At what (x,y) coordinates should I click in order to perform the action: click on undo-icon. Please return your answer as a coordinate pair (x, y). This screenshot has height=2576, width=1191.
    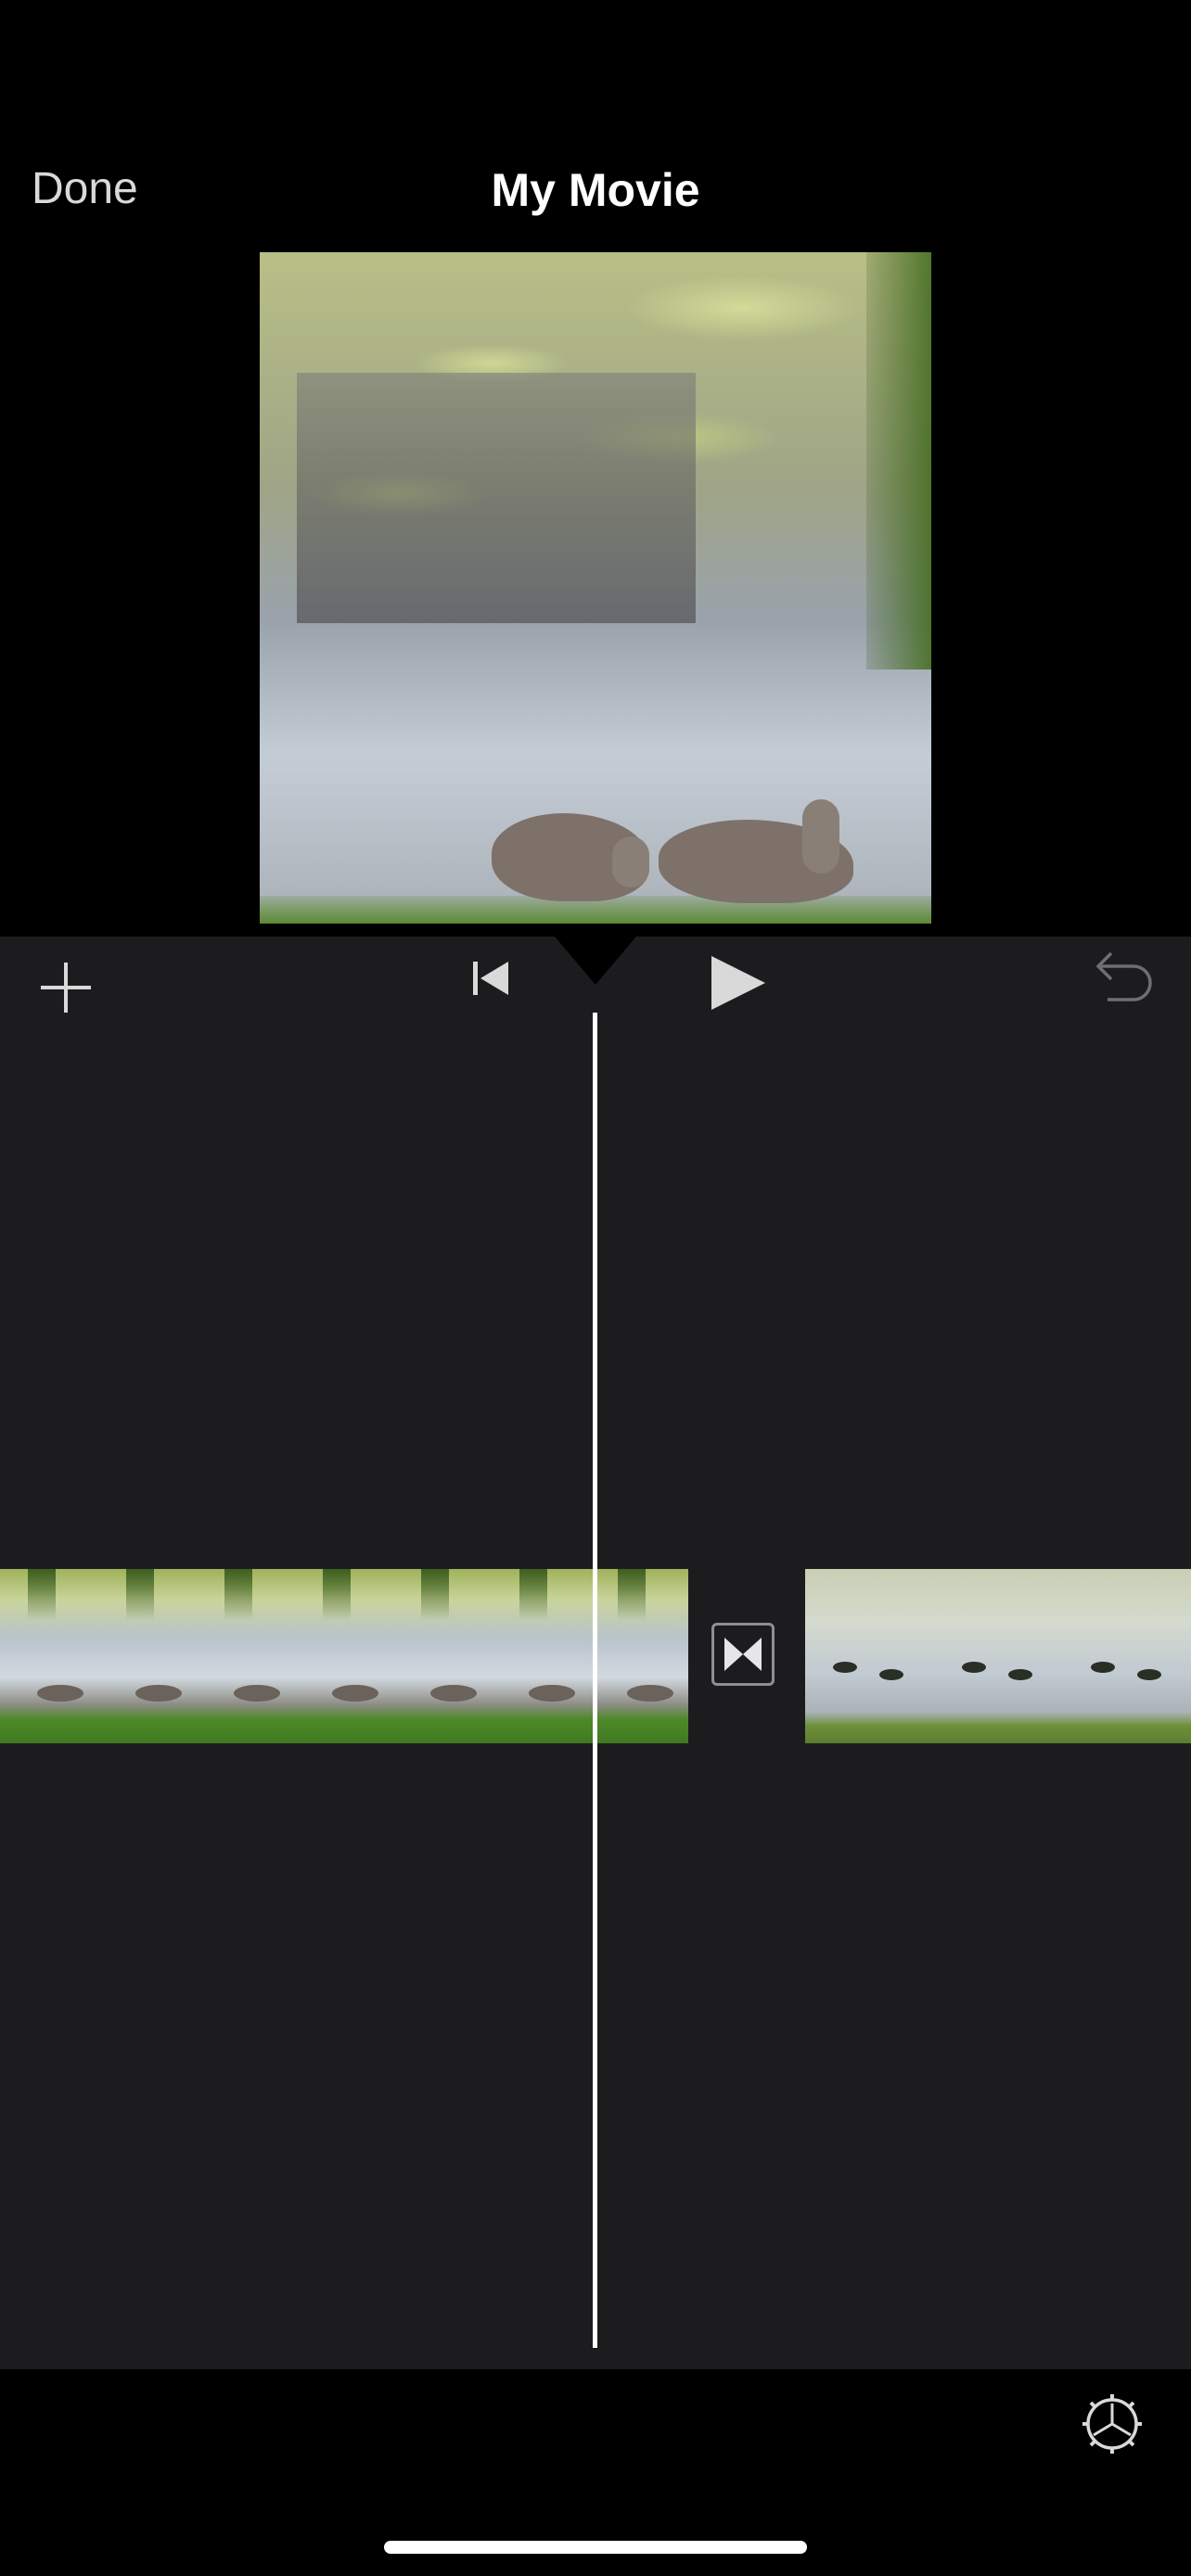
    Looking at the image, I should click on (1123, 976).